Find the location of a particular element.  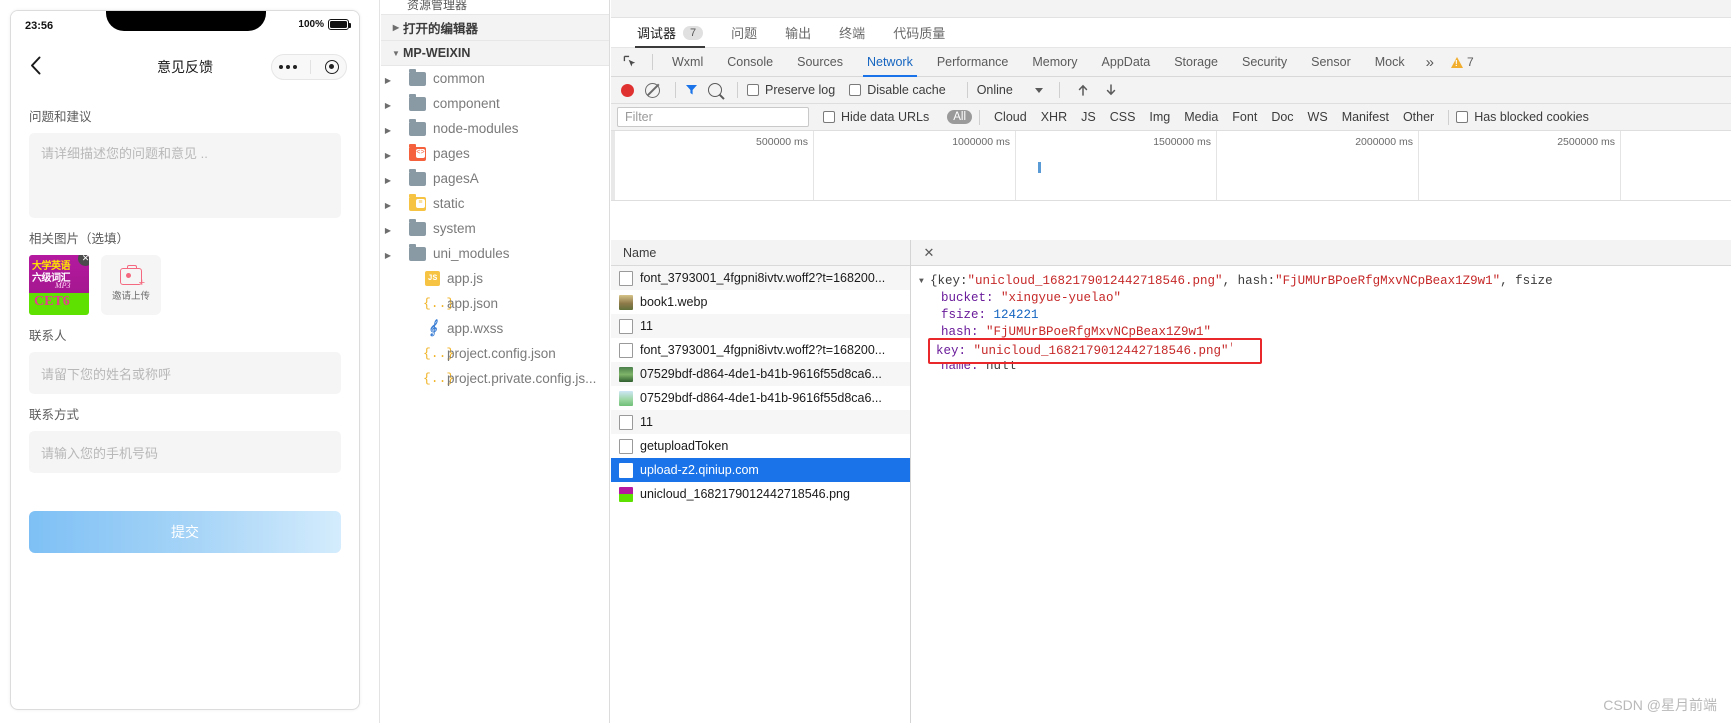

filter-type-css: CSS is located at coordinates (1123, 117).